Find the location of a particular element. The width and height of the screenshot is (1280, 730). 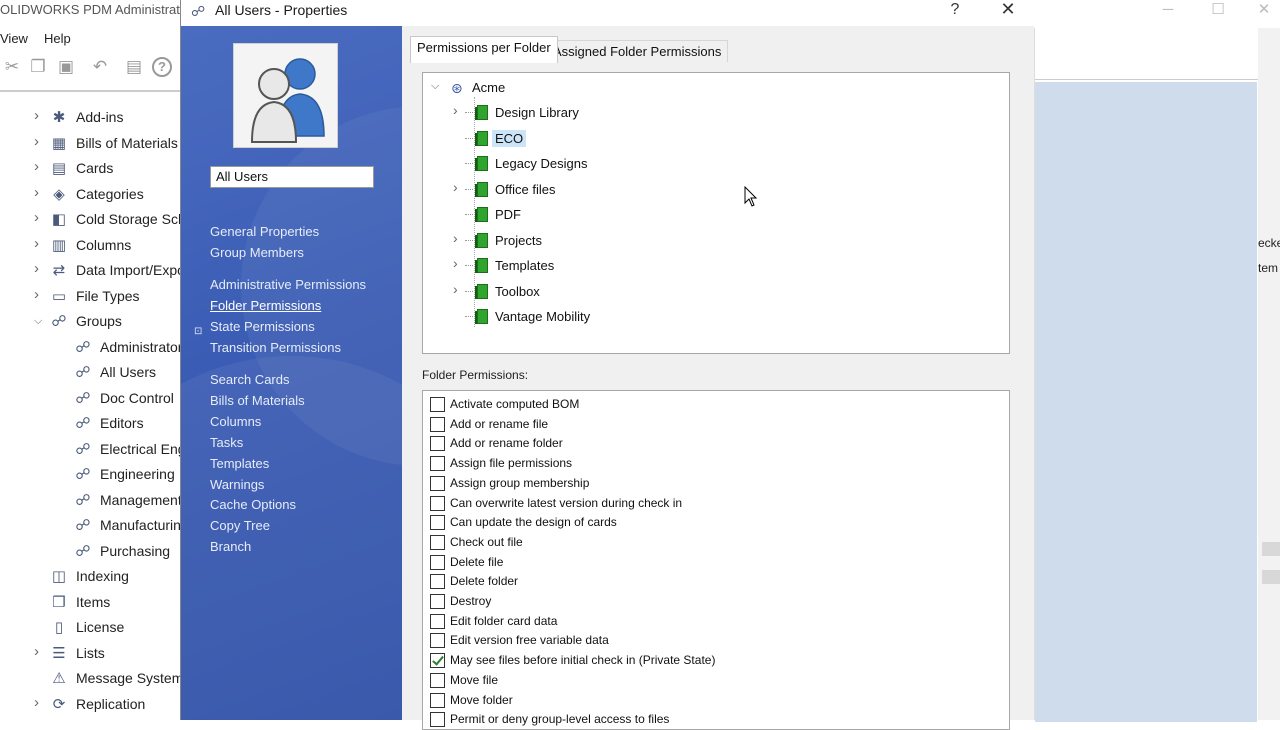

nav-link: Group Members is located at coordinates (257, 252).